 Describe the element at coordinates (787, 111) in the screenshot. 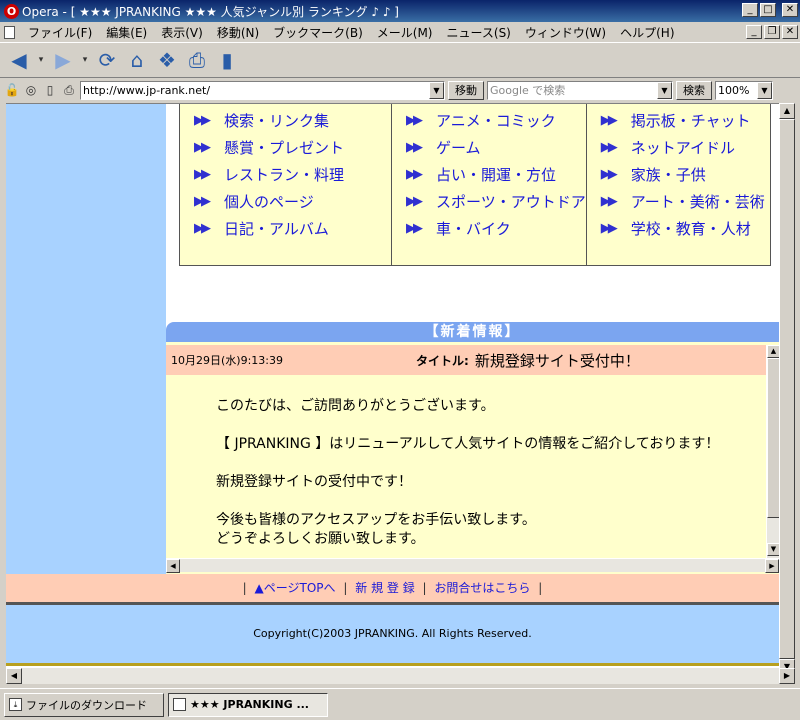

I see `page-scroll-up-arrow-icon: ▲` at that location.